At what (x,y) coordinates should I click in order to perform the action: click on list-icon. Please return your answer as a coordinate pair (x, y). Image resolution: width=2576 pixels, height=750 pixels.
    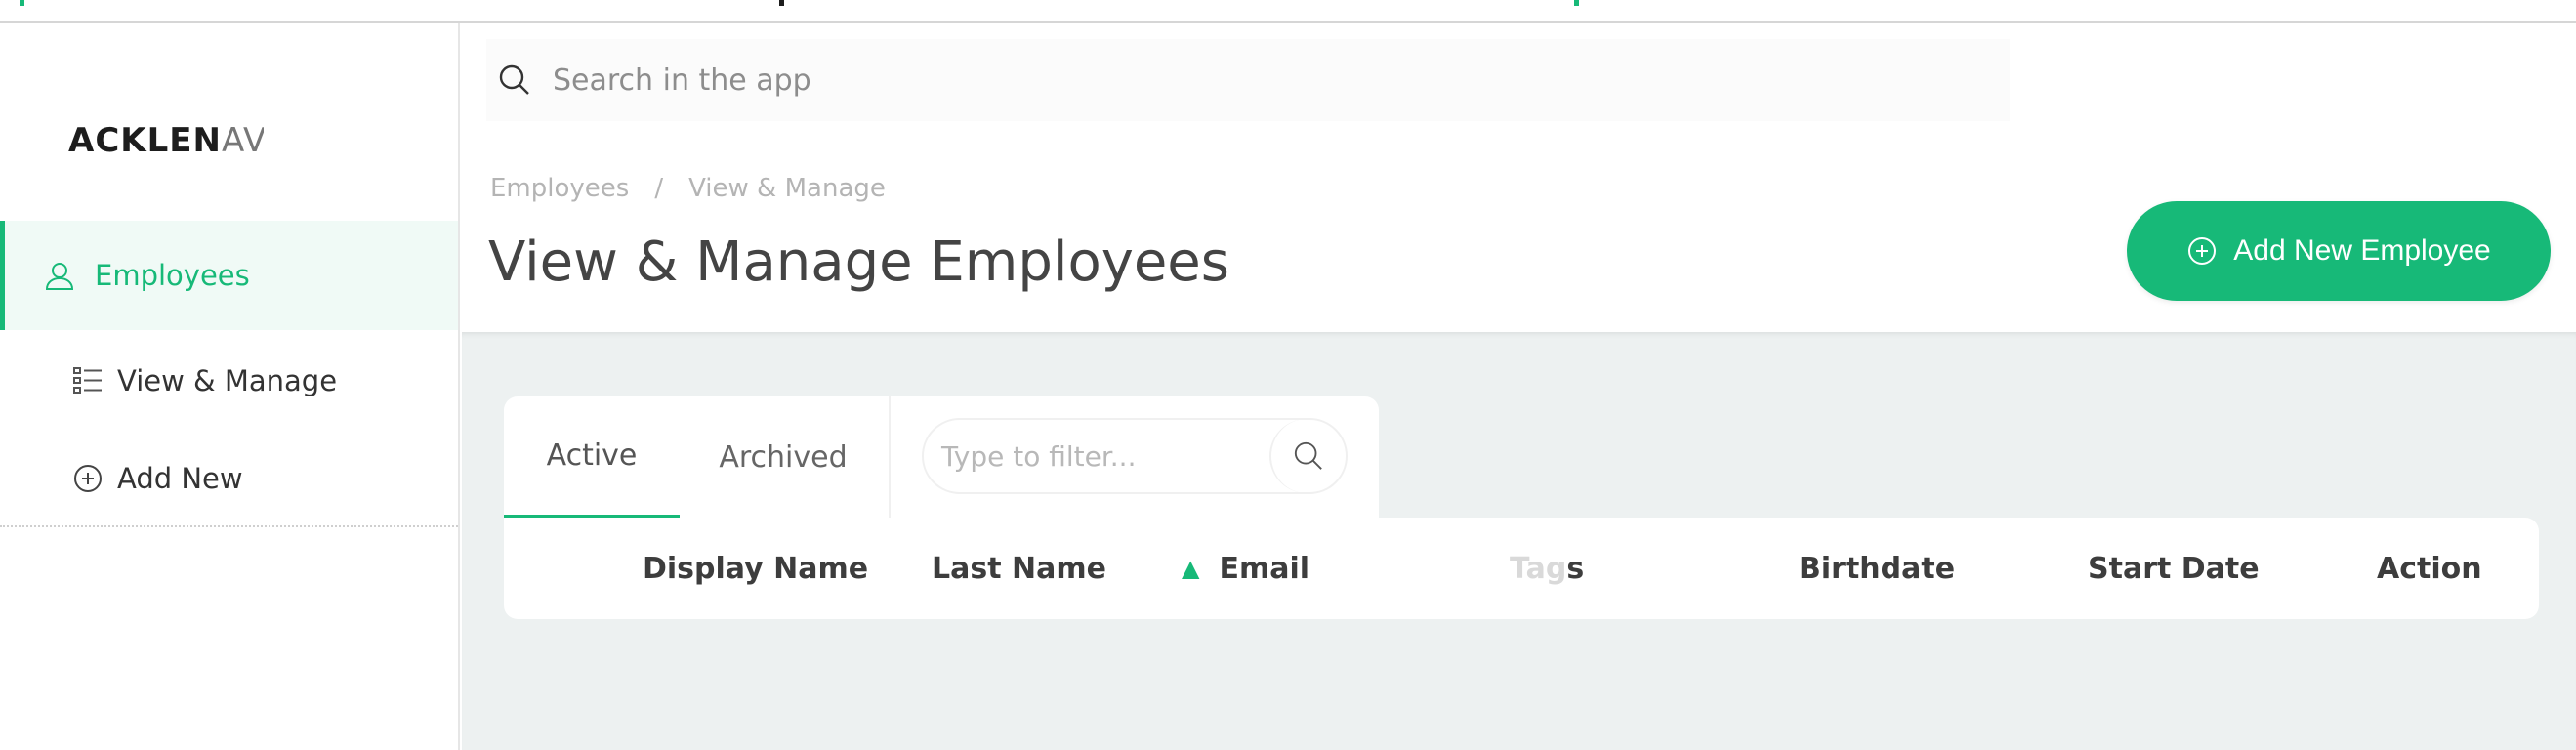
    Looking at the image, I should click on (88, 380).